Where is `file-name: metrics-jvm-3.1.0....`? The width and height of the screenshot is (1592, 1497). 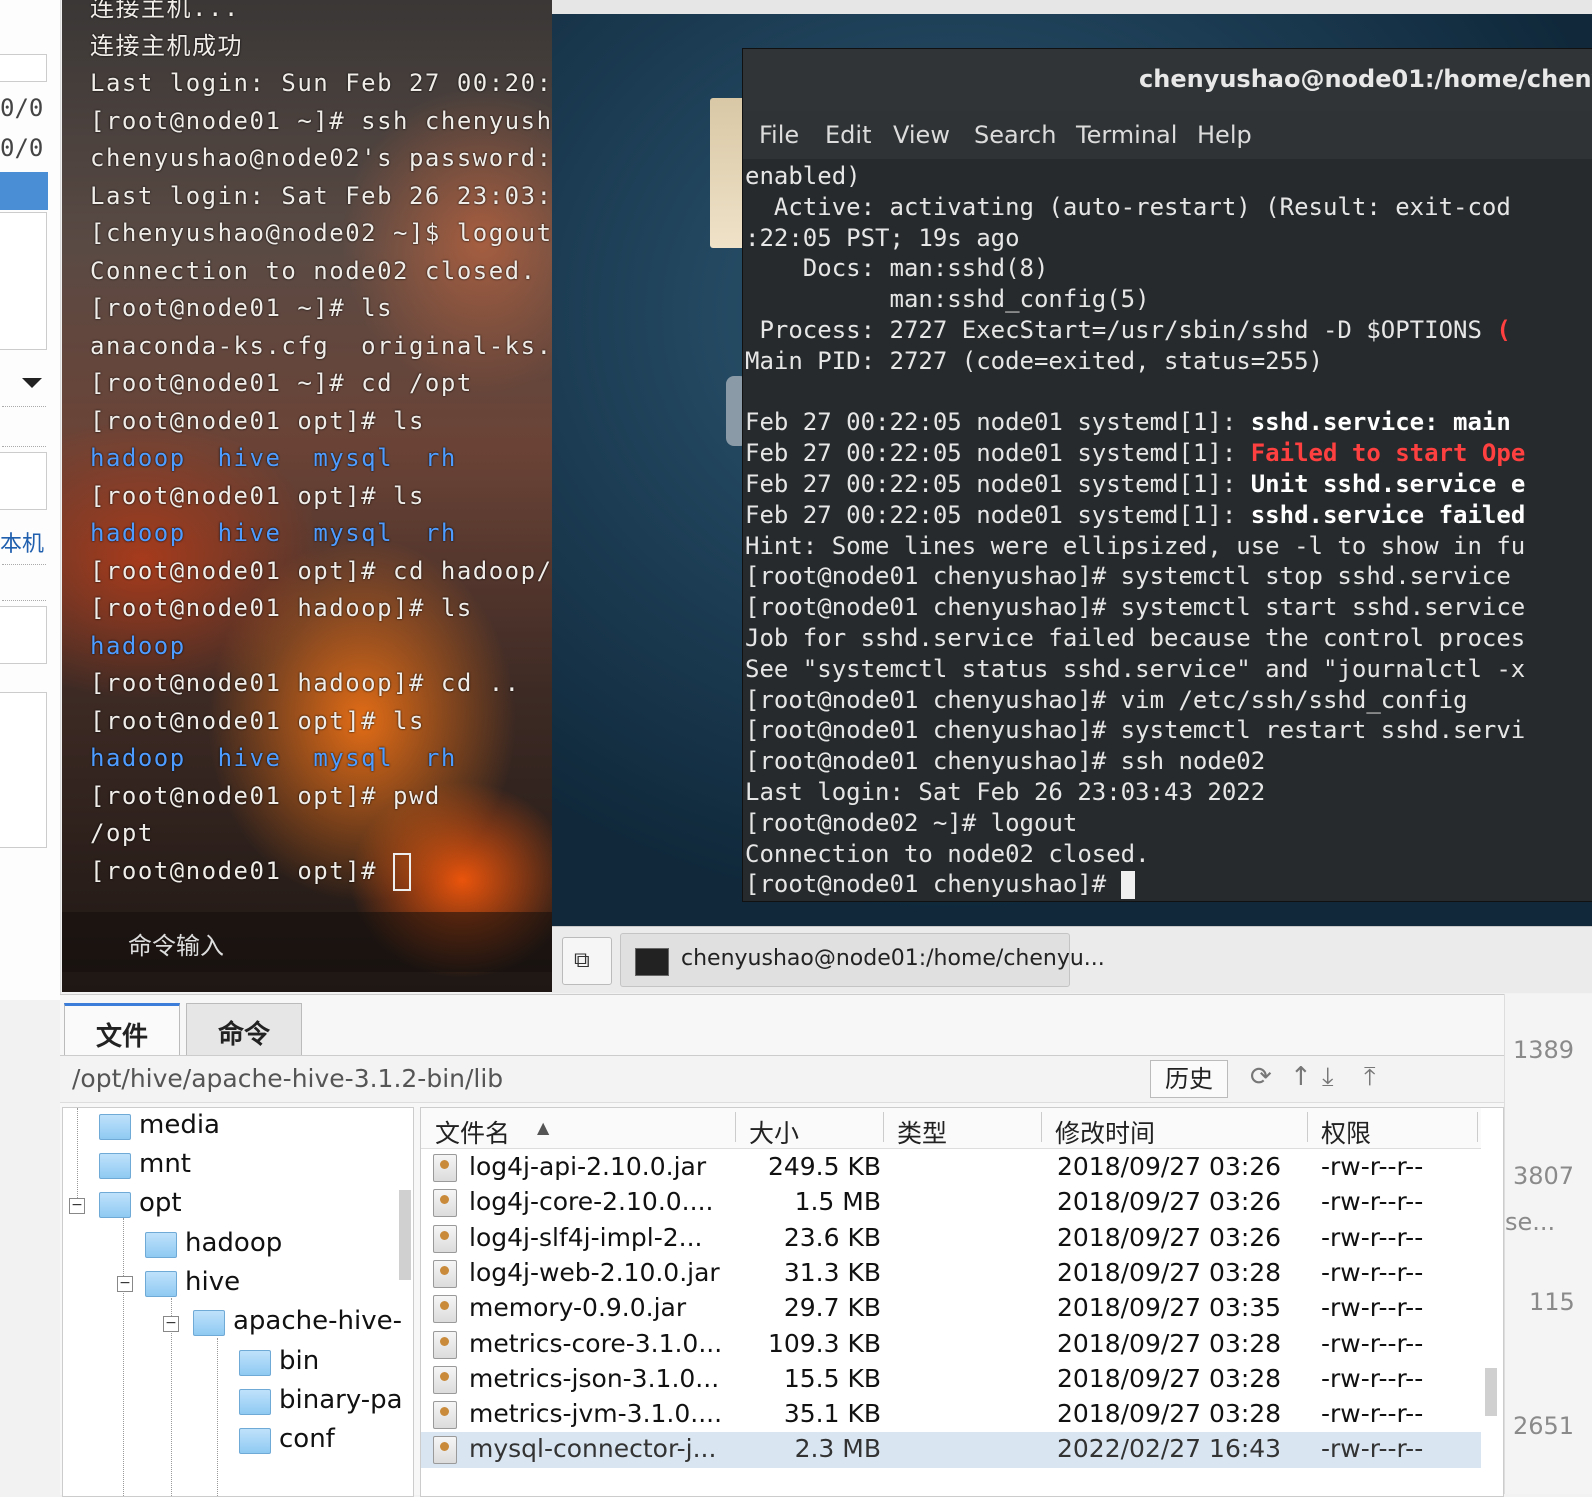
file-name: metrics-jvm-3.1.0.... is located at coordinates (596, 1414).